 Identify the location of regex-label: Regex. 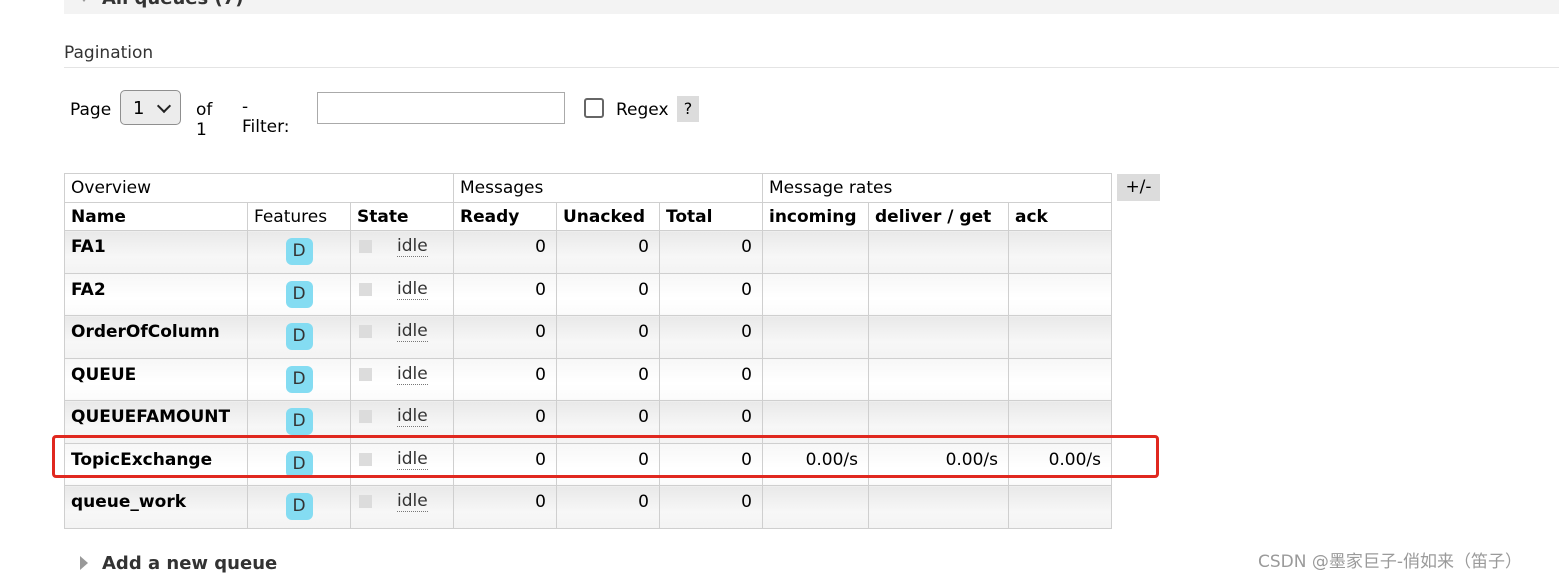
(642, 110).